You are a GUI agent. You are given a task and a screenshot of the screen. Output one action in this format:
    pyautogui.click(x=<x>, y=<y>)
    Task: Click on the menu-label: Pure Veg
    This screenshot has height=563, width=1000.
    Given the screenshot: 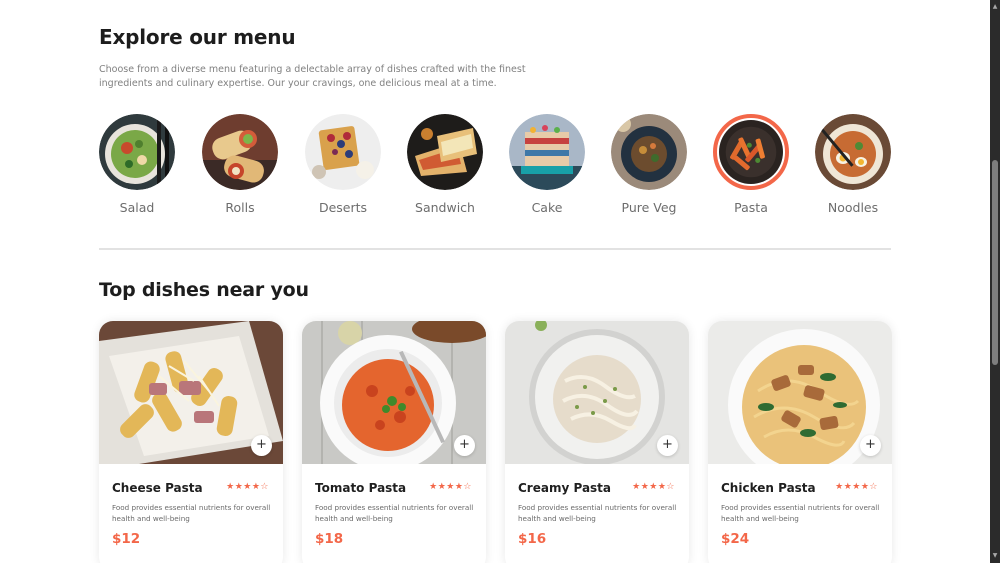 What is the action you would take?
    pyautogui.click(x=649, y=207)
    